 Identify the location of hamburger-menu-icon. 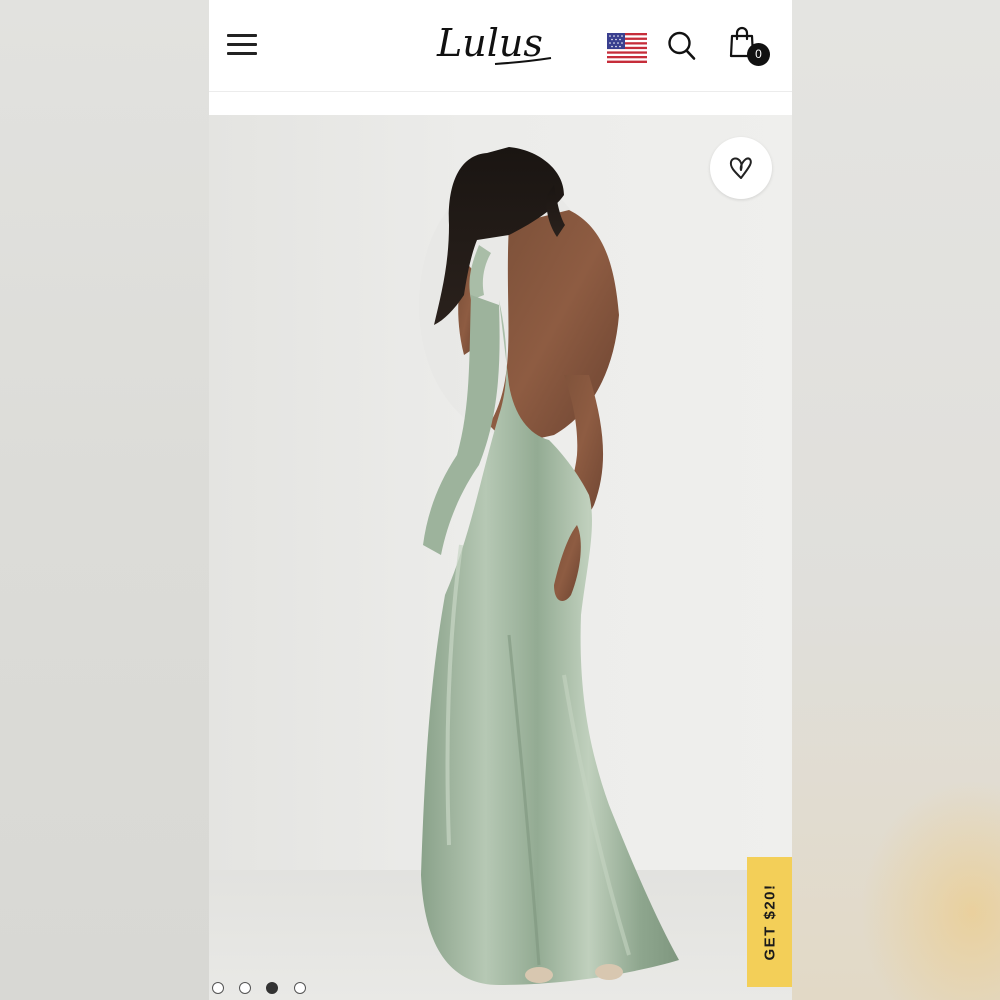
(242, 45).